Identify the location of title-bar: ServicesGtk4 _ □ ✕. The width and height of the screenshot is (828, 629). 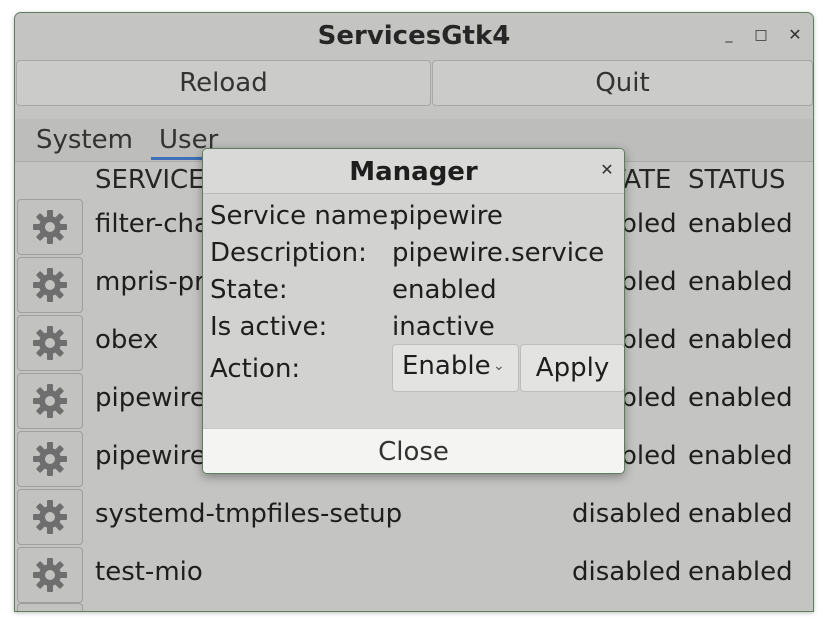
(414, 36).